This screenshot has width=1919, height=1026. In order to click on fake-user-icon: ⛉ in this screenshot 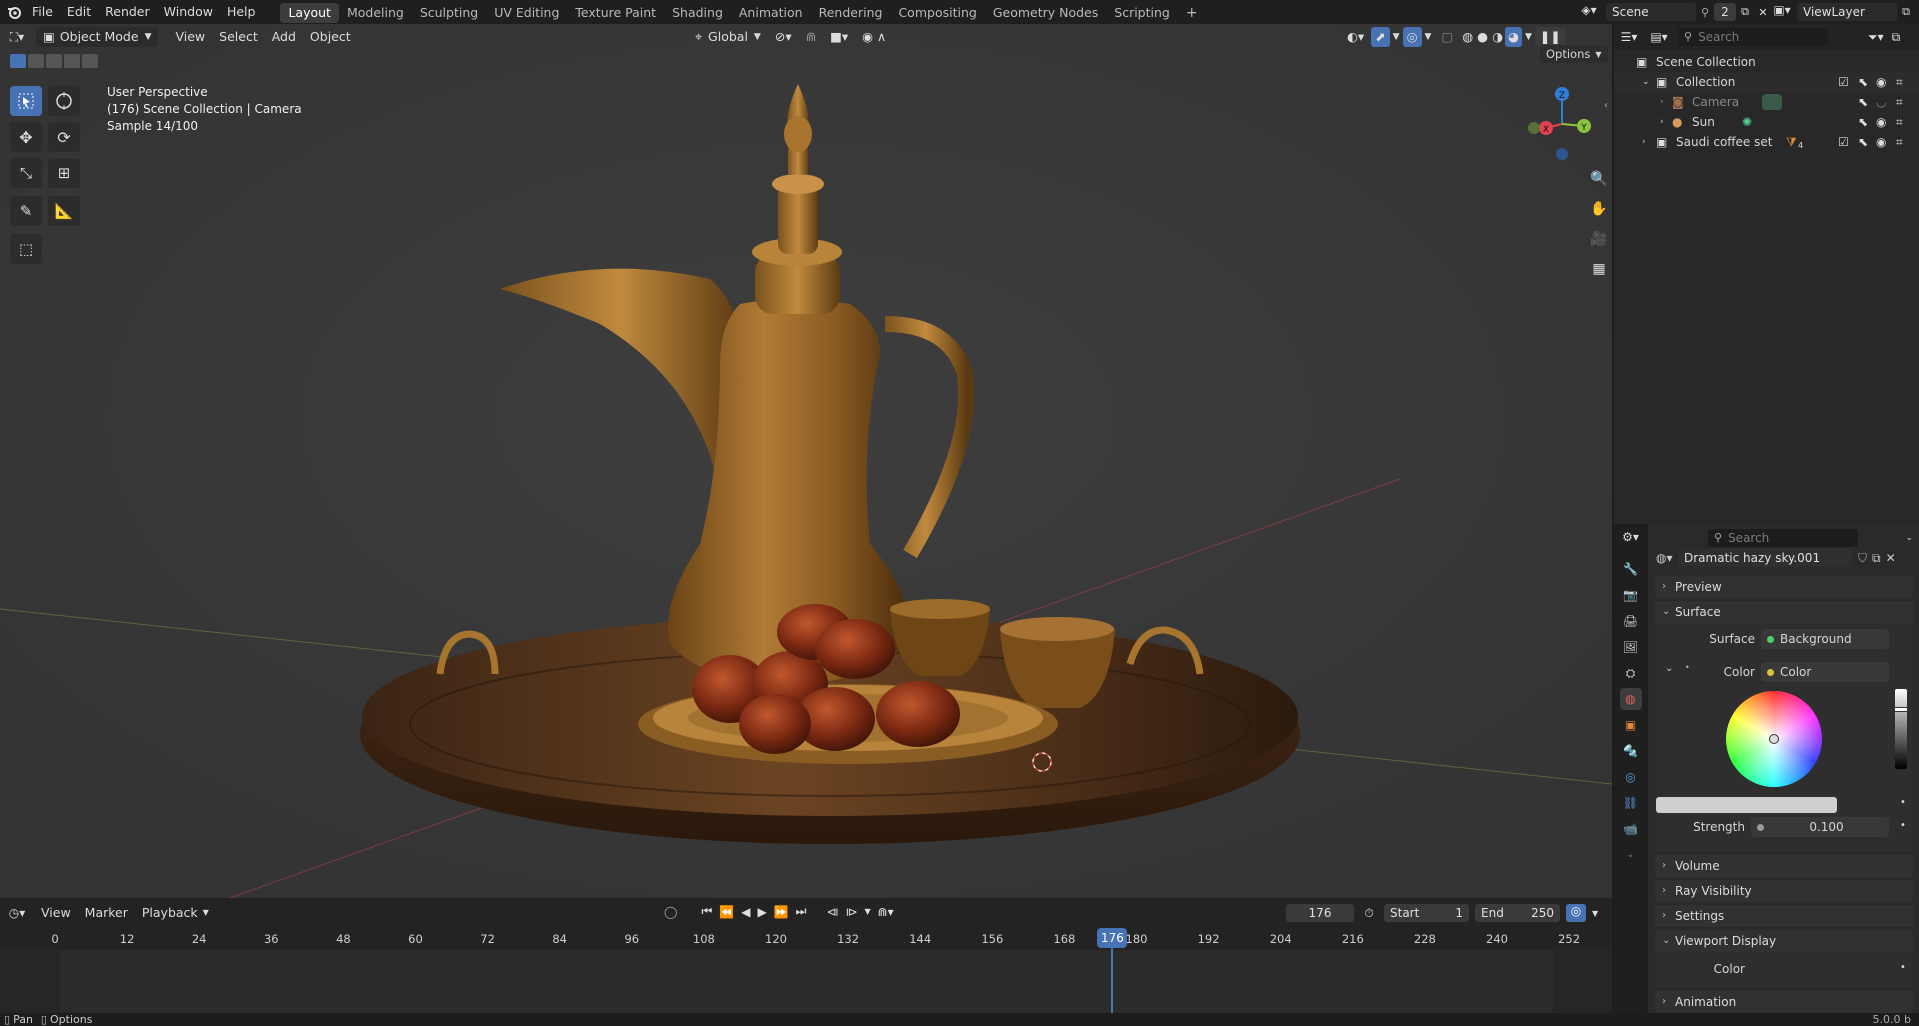, I will do `click(1862, 558)`.